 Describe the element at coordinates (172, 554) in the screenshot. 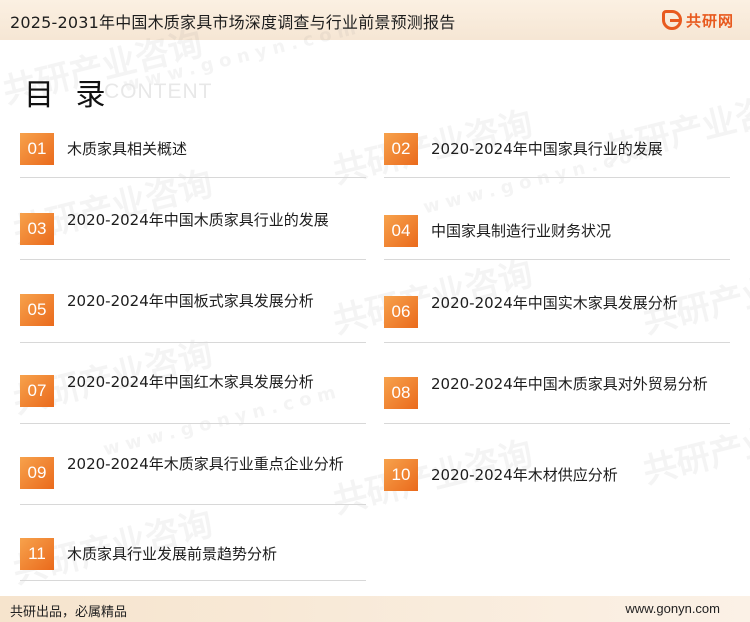

I see `toc-title: 木质家具行业发展前景趋势分析` at that location.